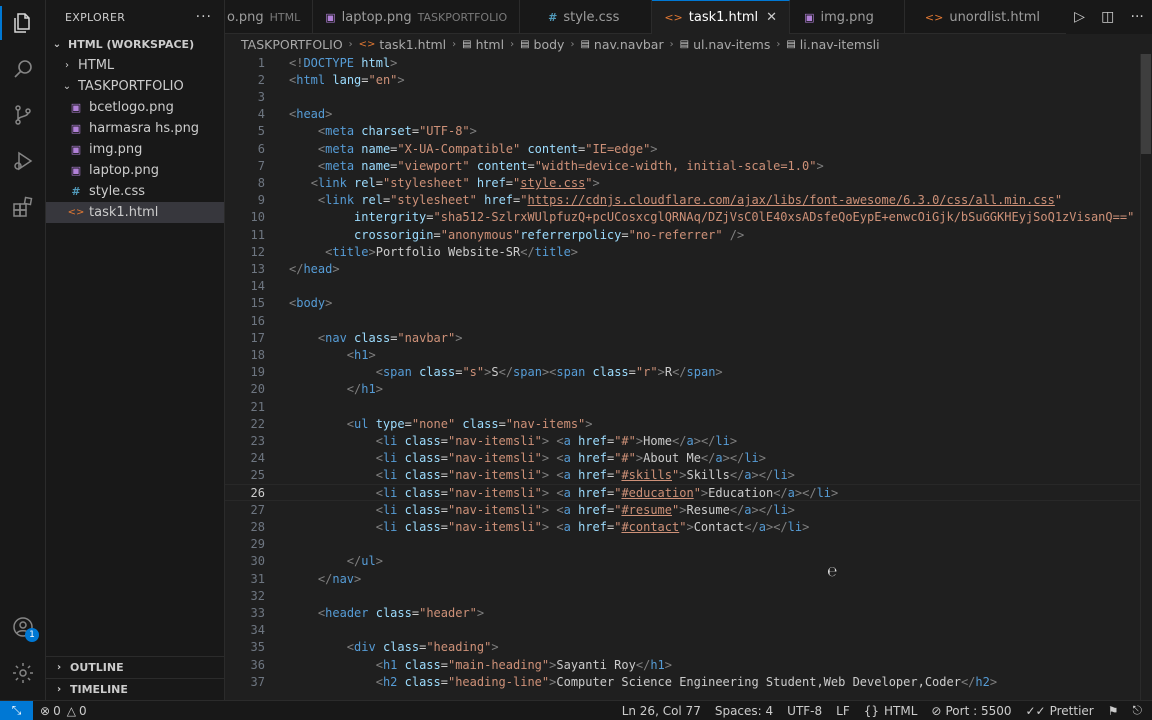  I want to click on code-line: 3, so click(682, 96).